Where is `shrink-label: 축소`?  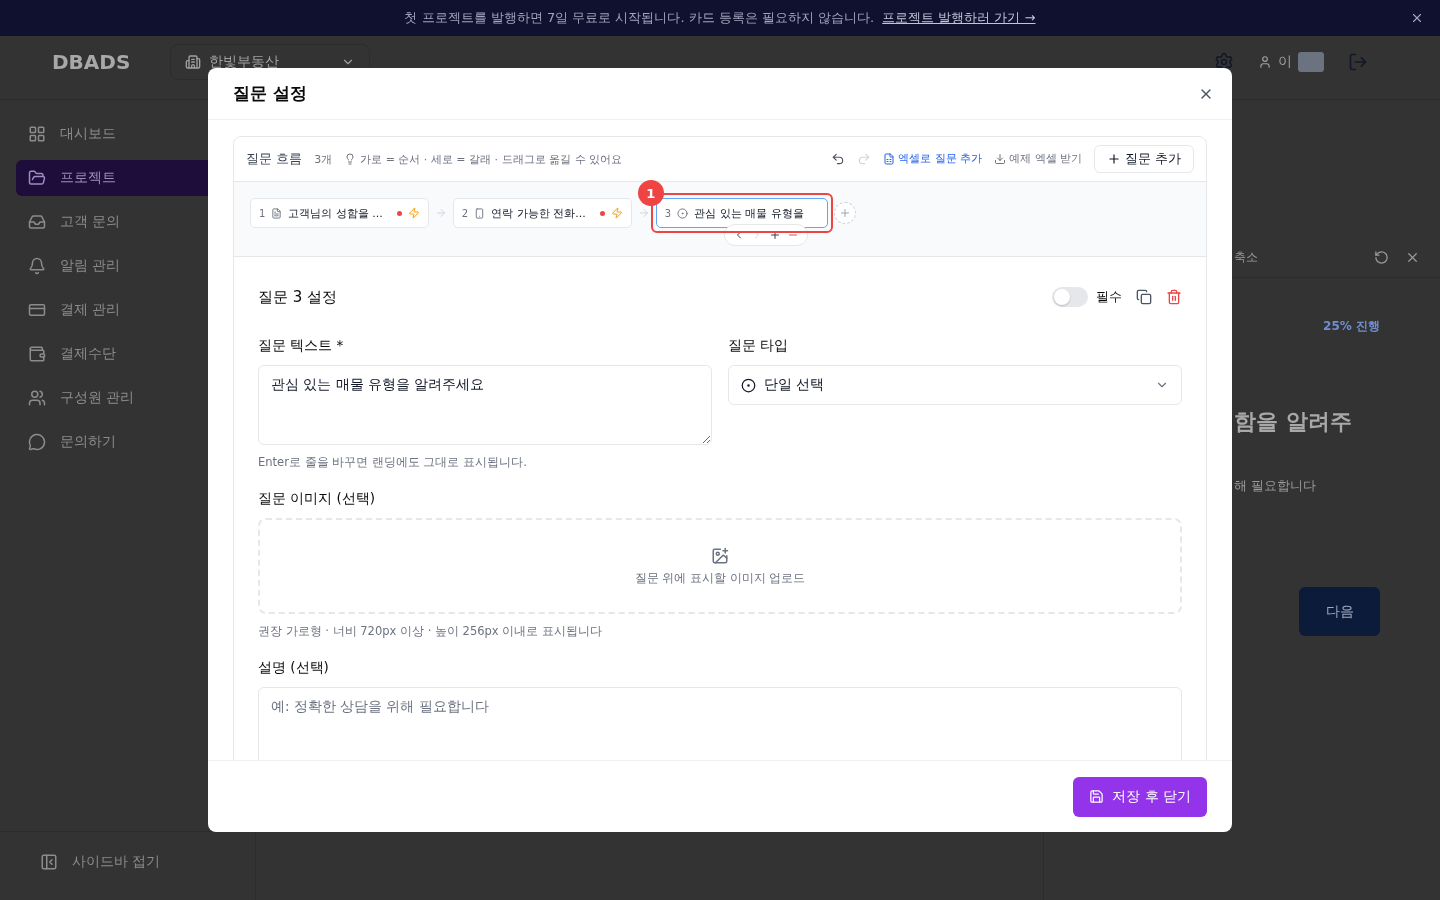
shrink-label: 축소 is located at coordinates (1246, 257).